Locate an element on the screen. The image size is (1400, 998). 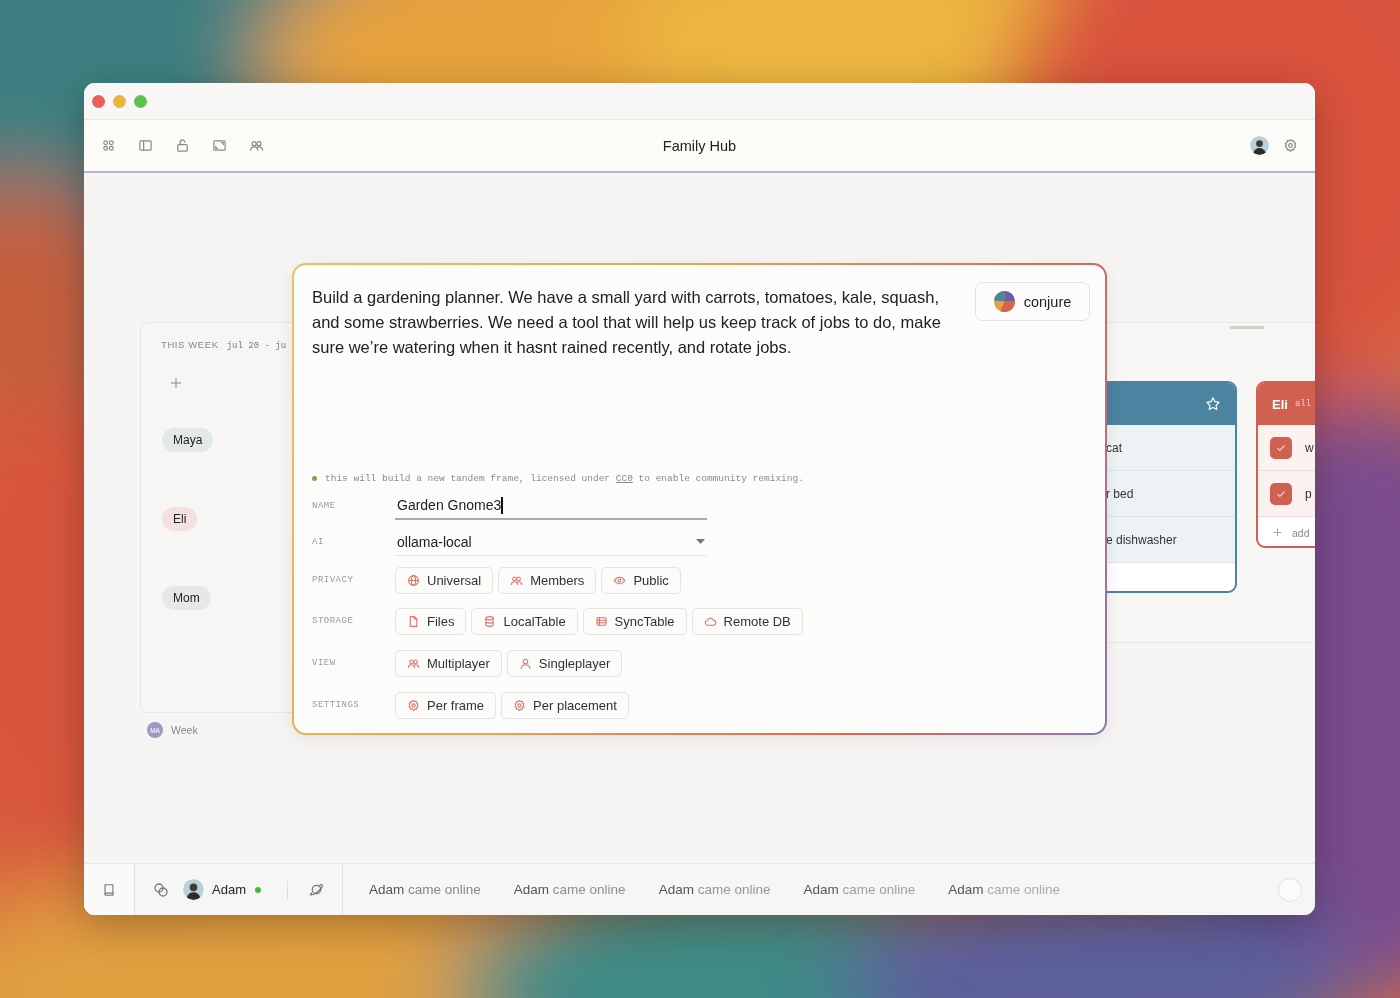
star-icon is located at coordinates (1213, 404).